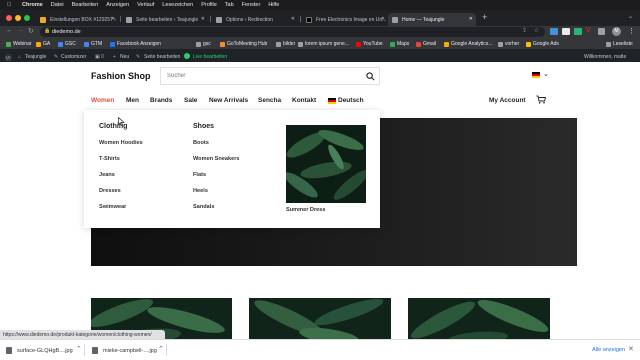 Image resolution: width=640 pixels, height=360 pixels. I want to click on mega-item: Flats, so click(199, 175).